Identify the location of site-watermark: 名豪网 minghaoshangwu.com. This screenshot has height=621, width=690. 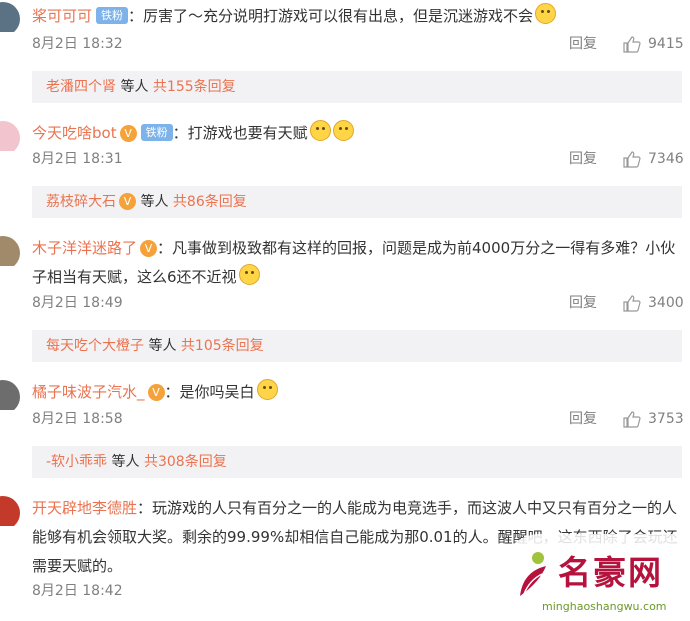
(595, 577).